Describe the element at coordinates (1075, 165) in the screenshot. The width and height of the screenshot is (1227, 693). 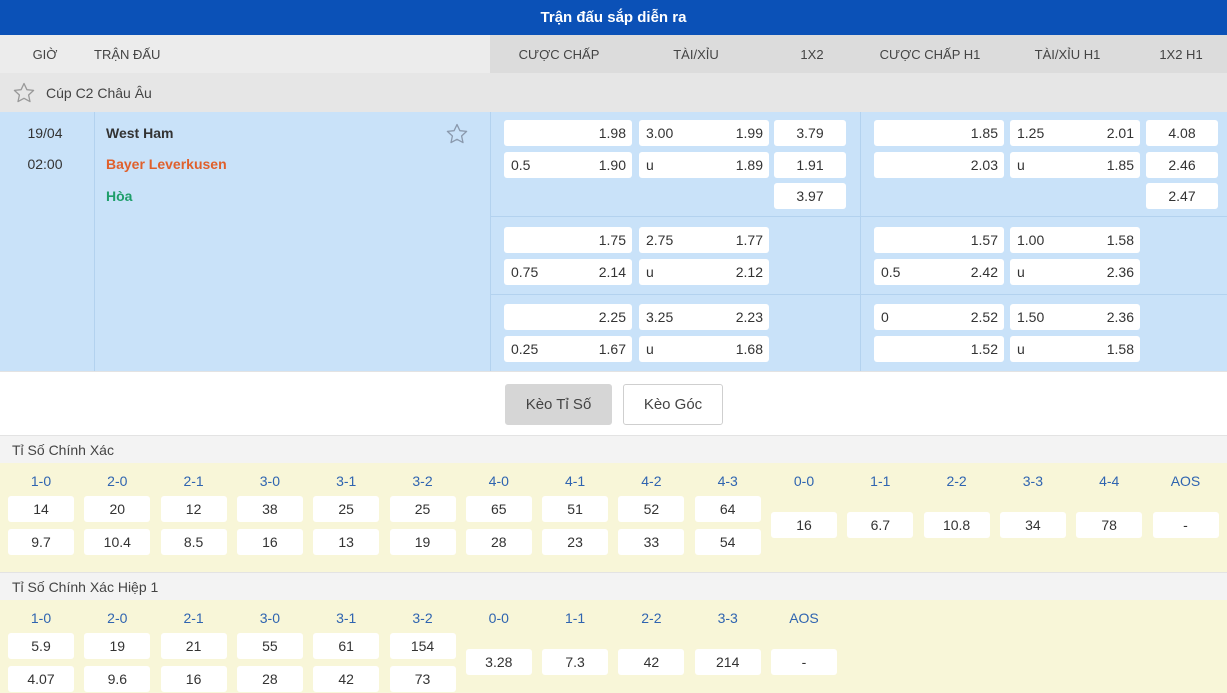
I see `odds-cell: u 1.85` at that location.